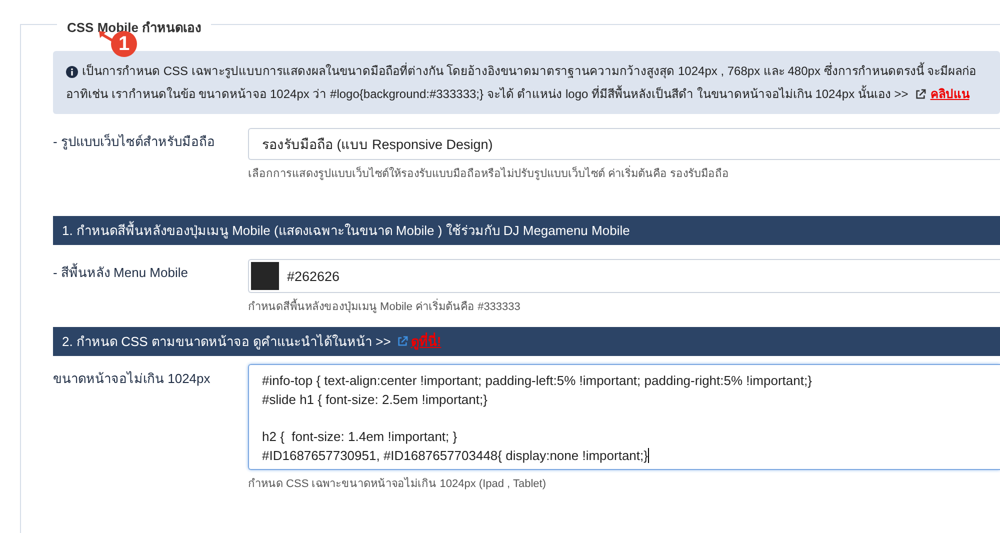  Describe the element at coordinates (121, 272) in the screenshot. I see `field-label: - สีพื้นหลัง Menu Mobile` at that location.